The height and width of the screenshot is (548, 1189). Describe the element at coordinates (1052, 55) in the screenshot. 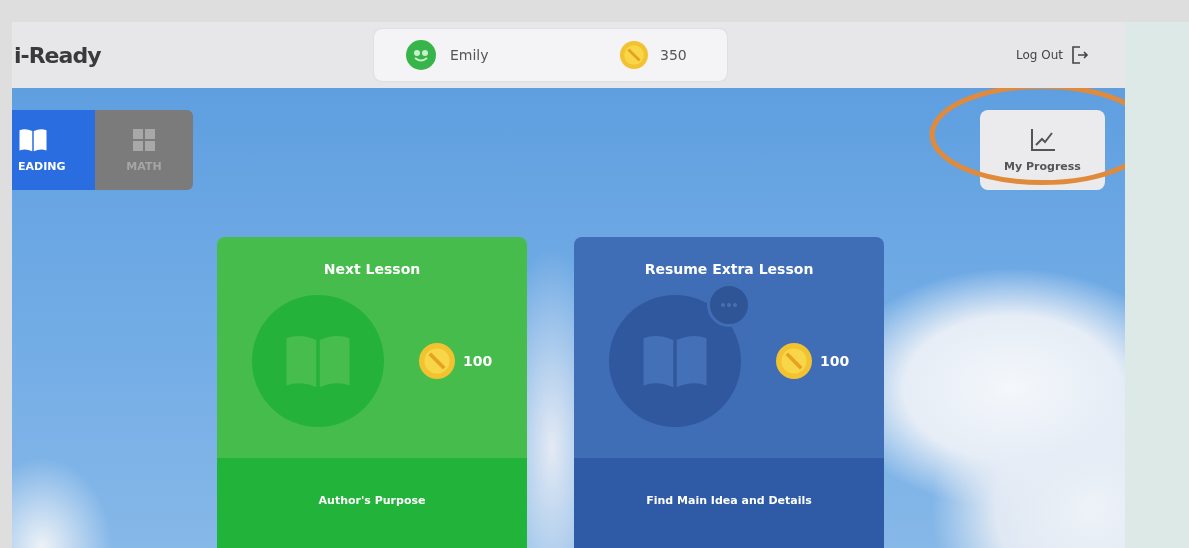

I see `logout-button: Log Out` at that location.